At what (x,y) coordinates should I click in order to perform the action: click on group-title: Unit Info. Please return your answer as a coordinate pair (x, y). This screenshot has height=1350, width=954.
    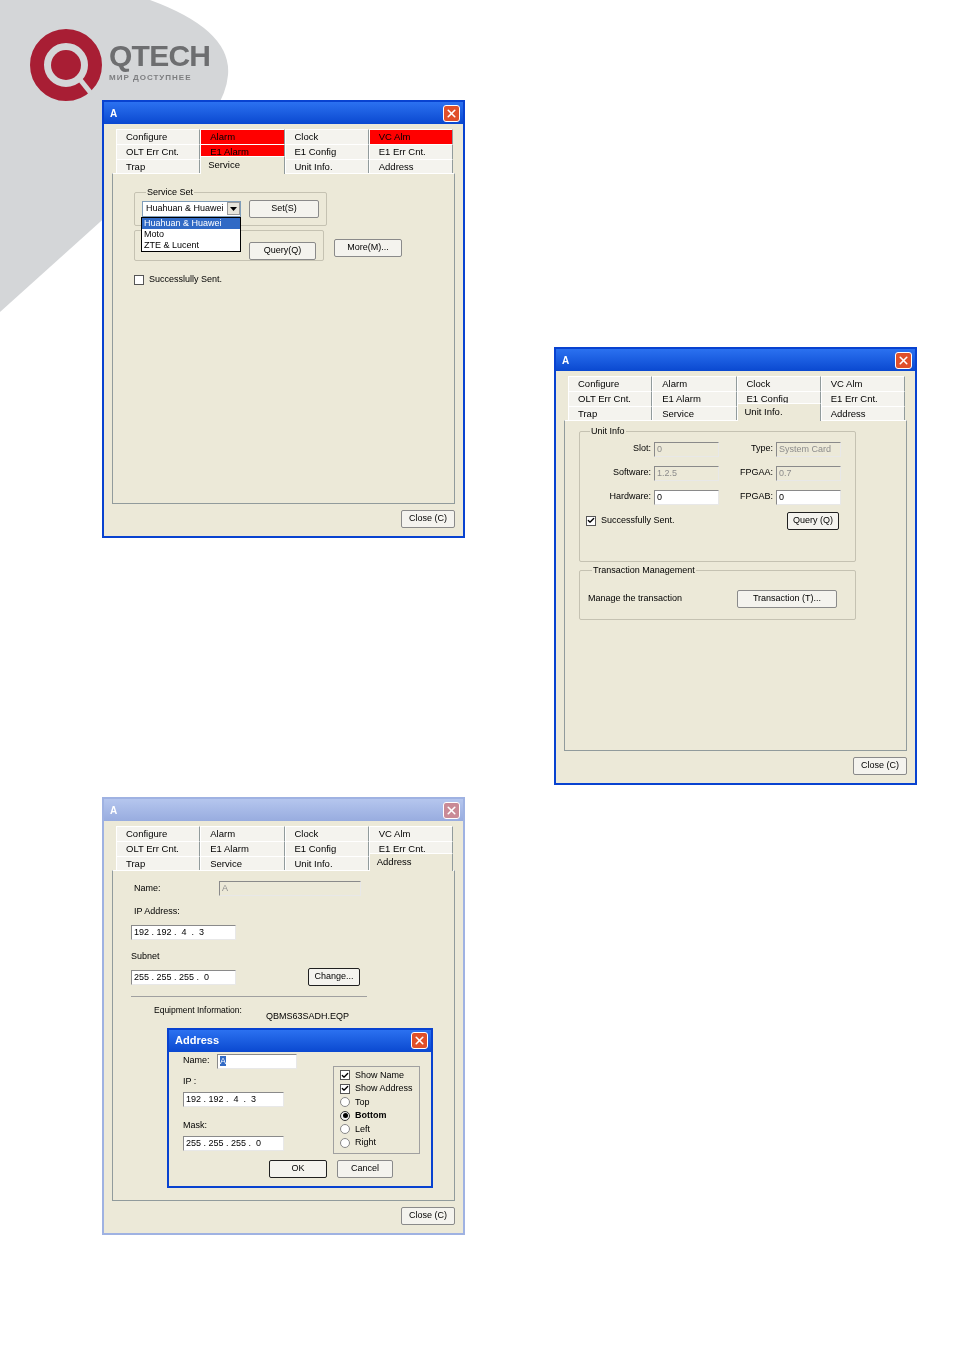
    Looking at the image, I should click on (608, 431).